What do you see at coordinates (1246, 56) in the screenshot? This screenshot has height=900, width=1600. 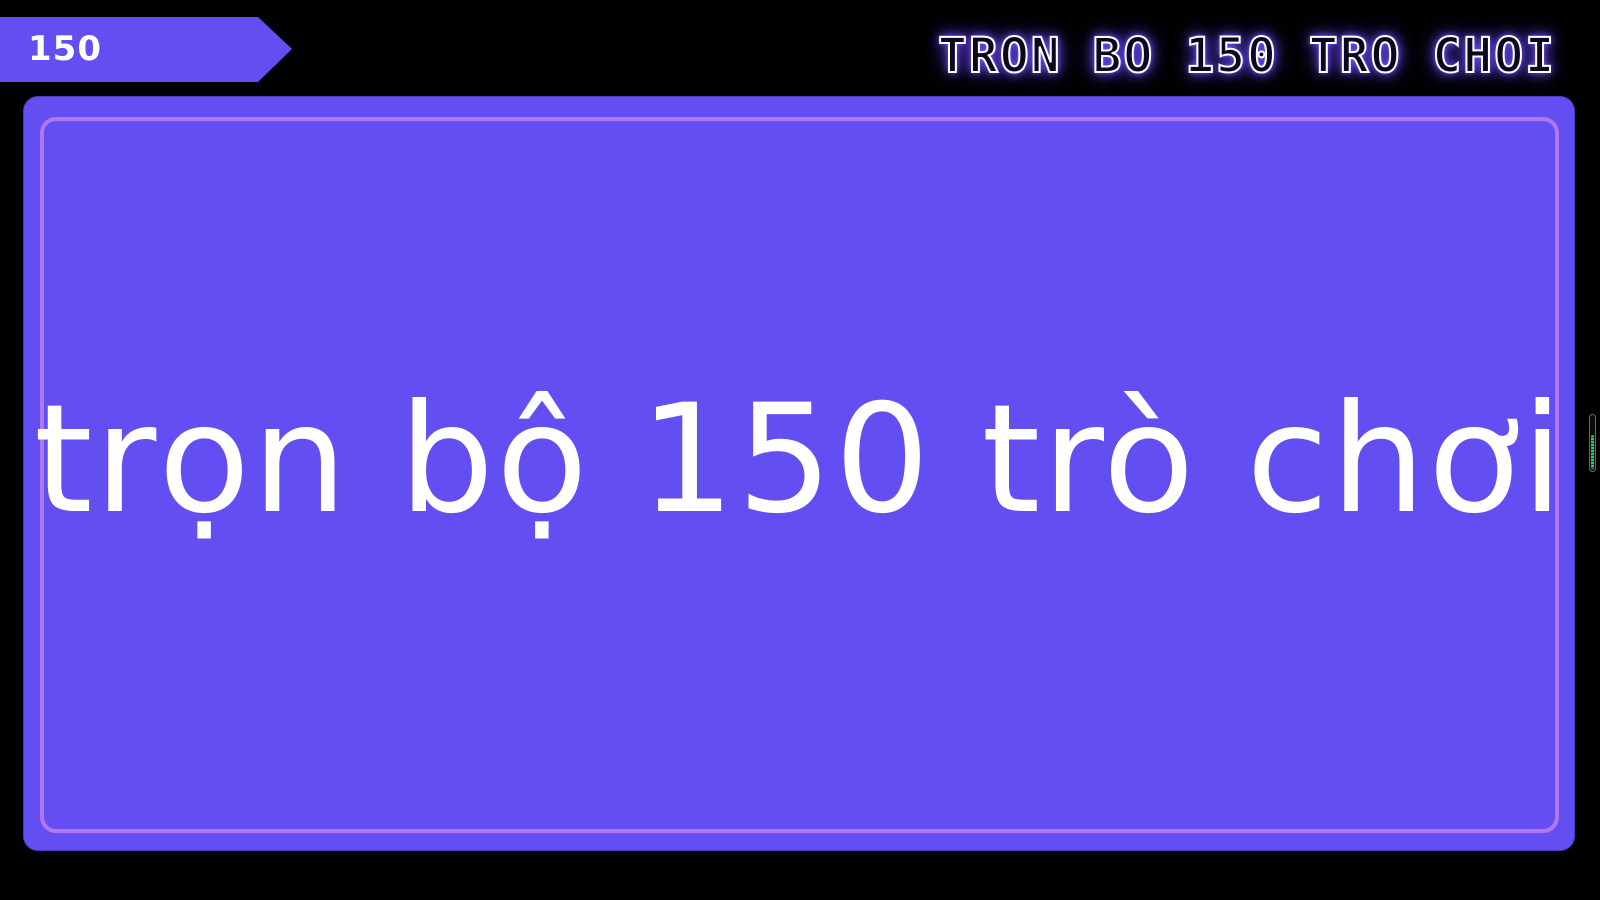 I see `neon-title: TRON BO 150 TRO CHOI` at bounding box center [1246, 56].